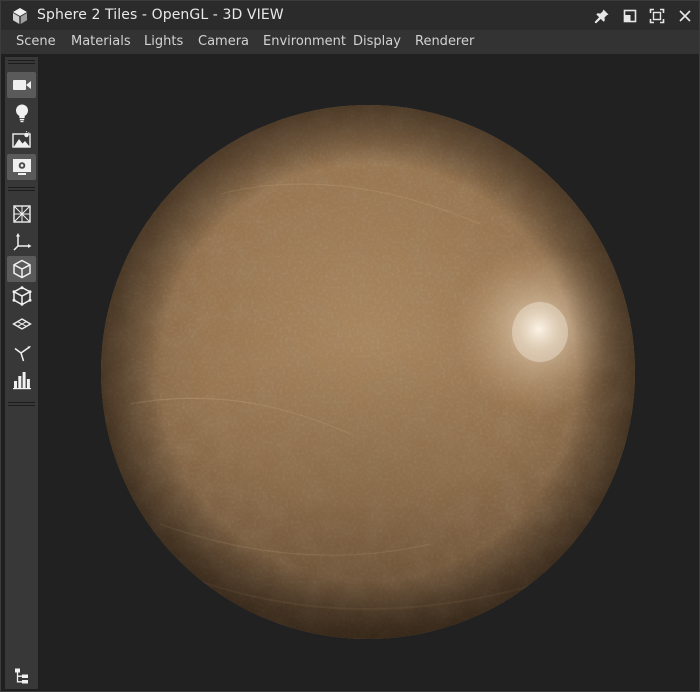  I want to click on camera-icon, so click(21, 85).